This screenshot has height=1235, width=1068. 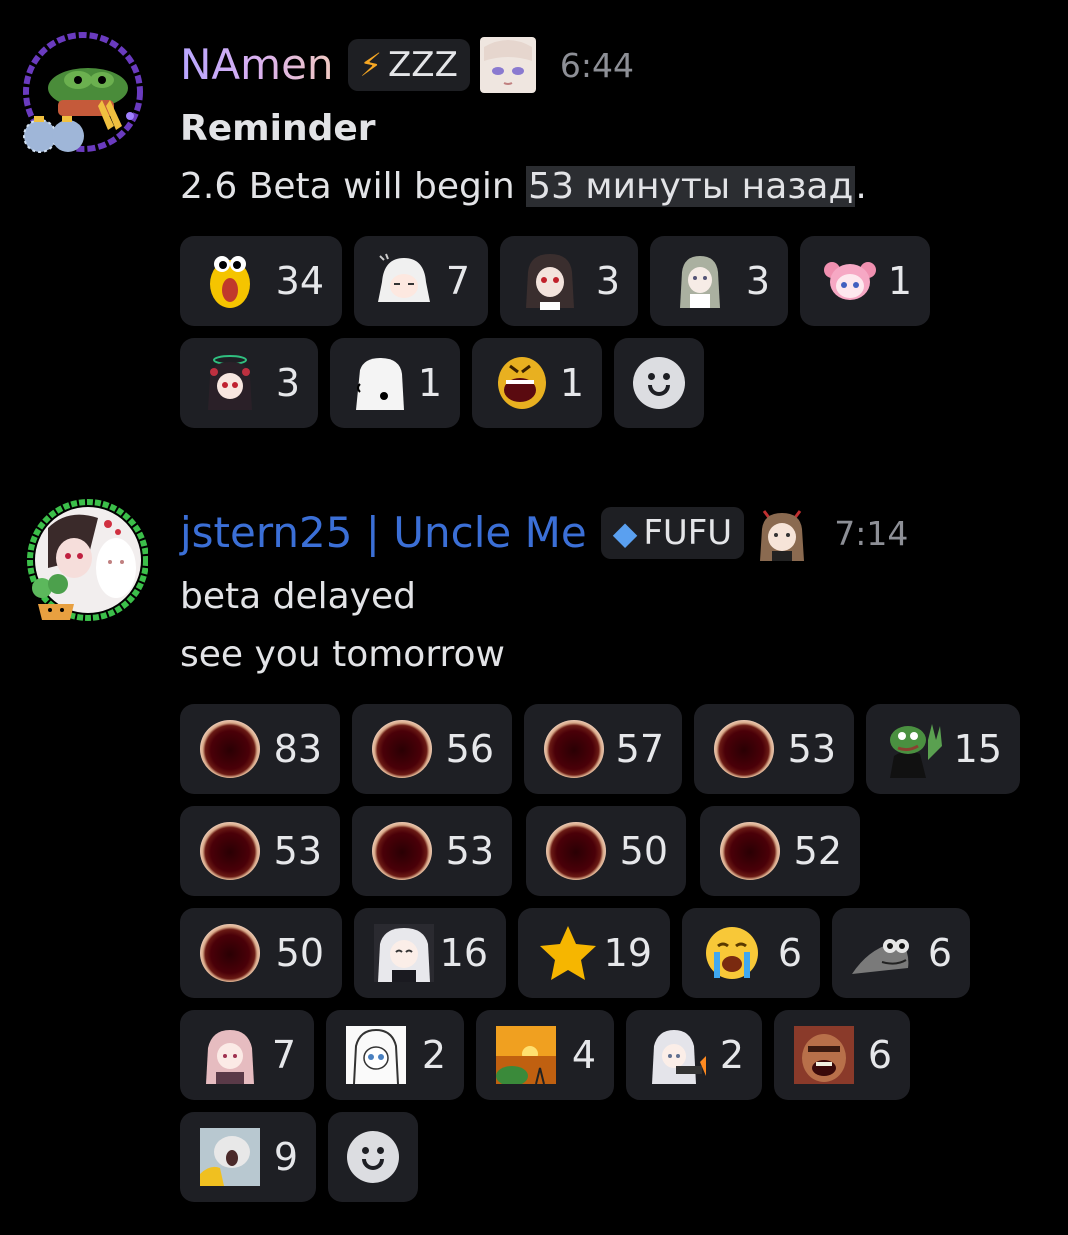 What do you see at coordinates (943, 749) in the screenshot?
I see `reaction-chip: 15` at bounding box center [943, 749].